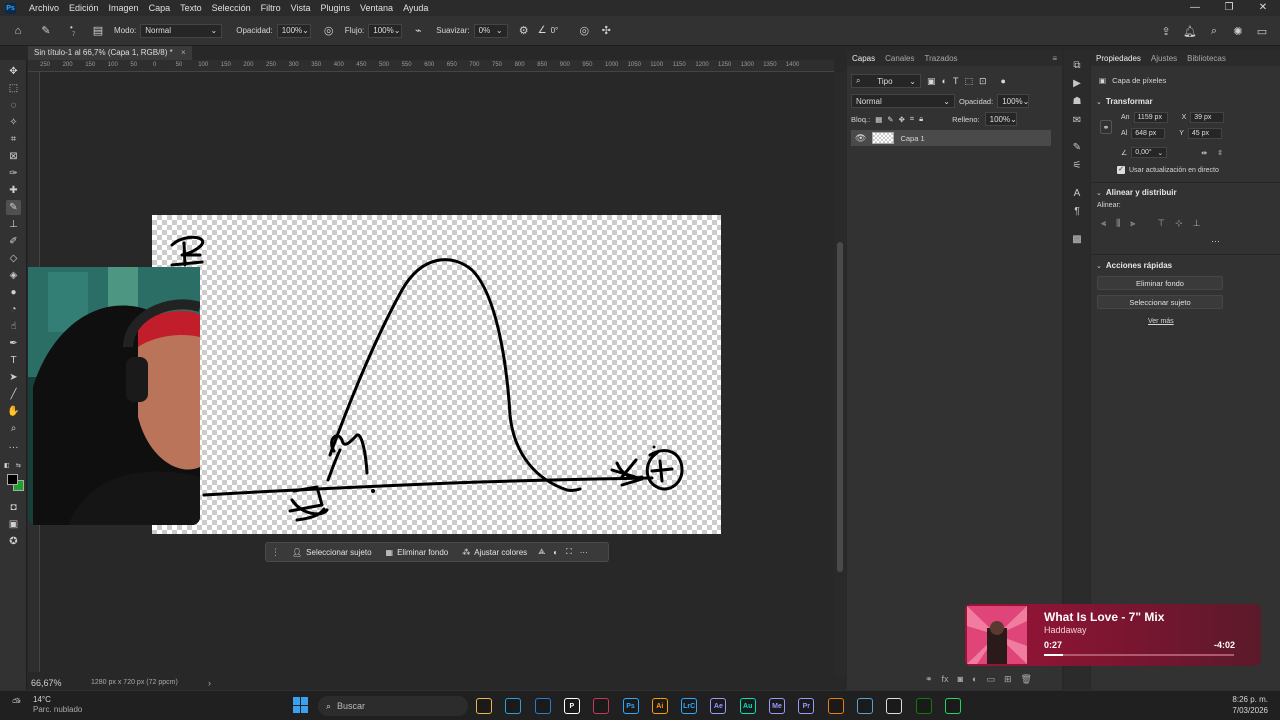 The width and height of the screenshot is (1280, 720). What do you see at coordinates (1077, 120) in the screenshot?
I see `comments-icon: ✉` at bounding box center [1077, 120].